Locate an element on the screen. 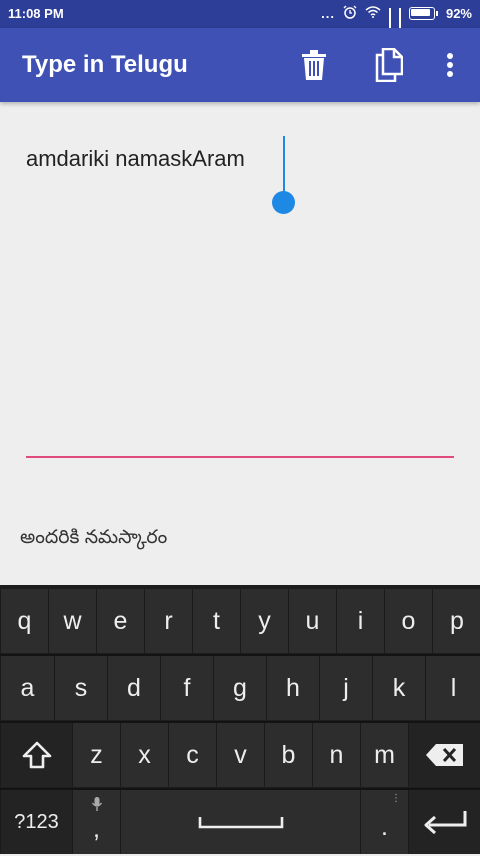 The image size is (480, 856). key-r: r is located at coordinates (168, 621).